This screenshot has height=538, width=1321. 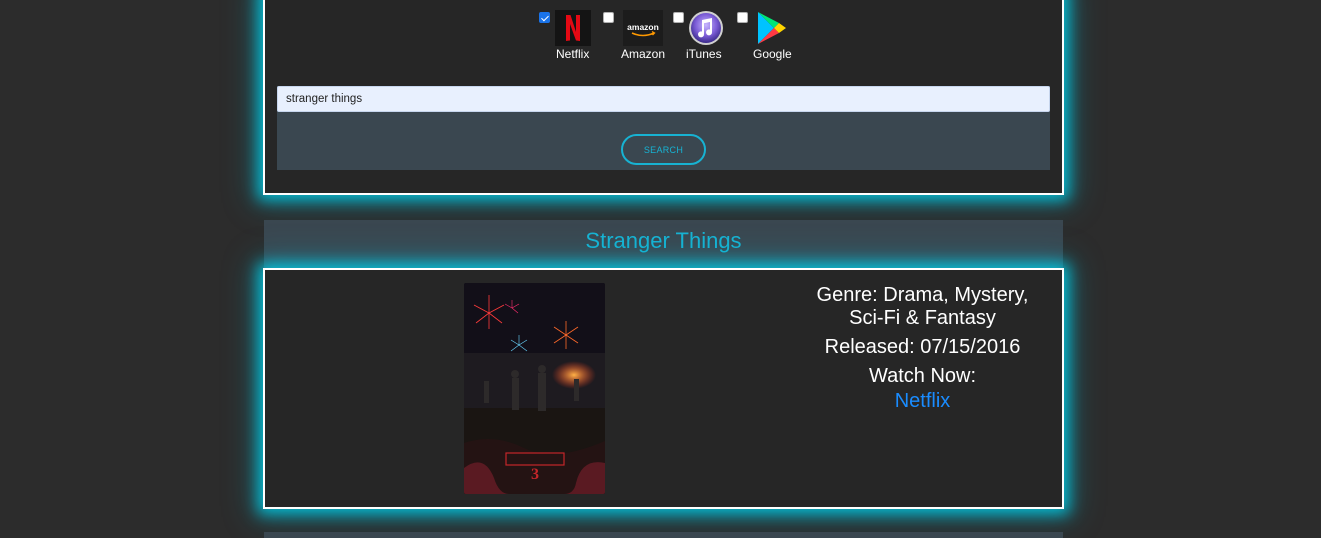 I want to click on next-result-bar, so click(x=663, y=535).